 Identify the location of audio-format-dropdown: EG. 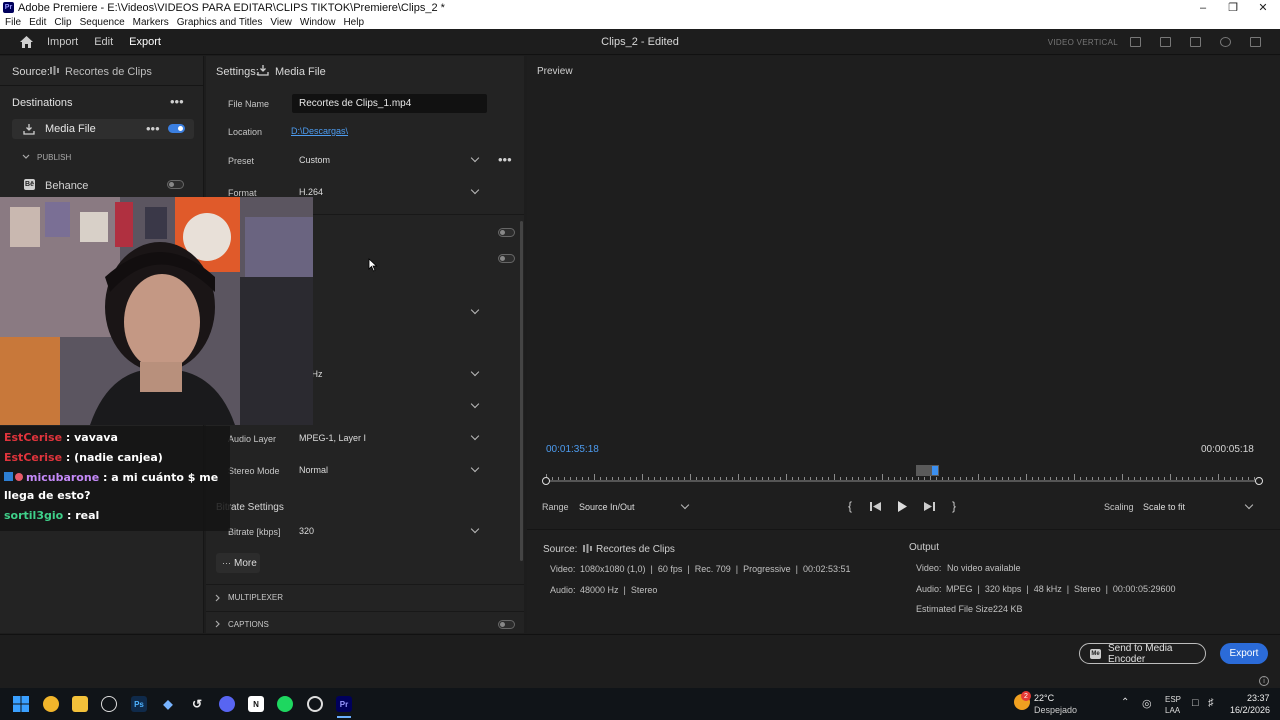
(388, 312).